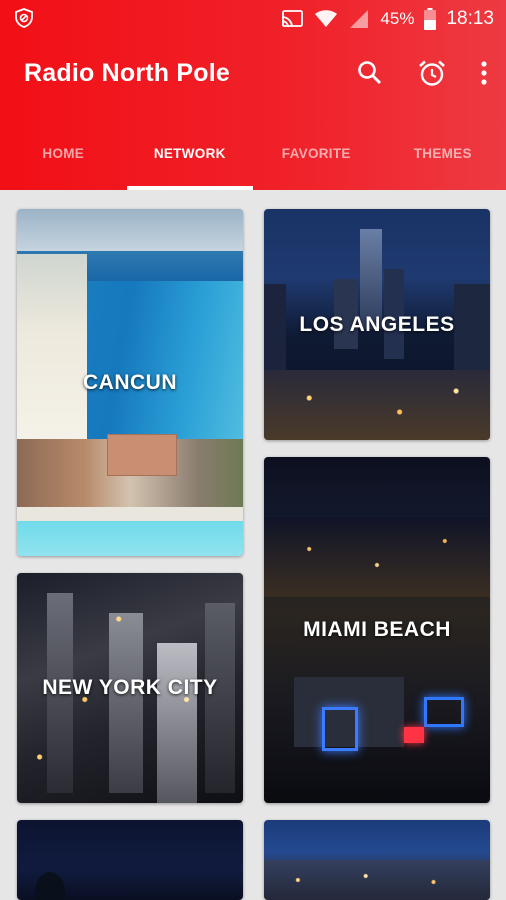 The height and width of the screenshot is (900, 506). I want to click on city-card-new-york-city: NEW YORK CITY, so click(130, 688).